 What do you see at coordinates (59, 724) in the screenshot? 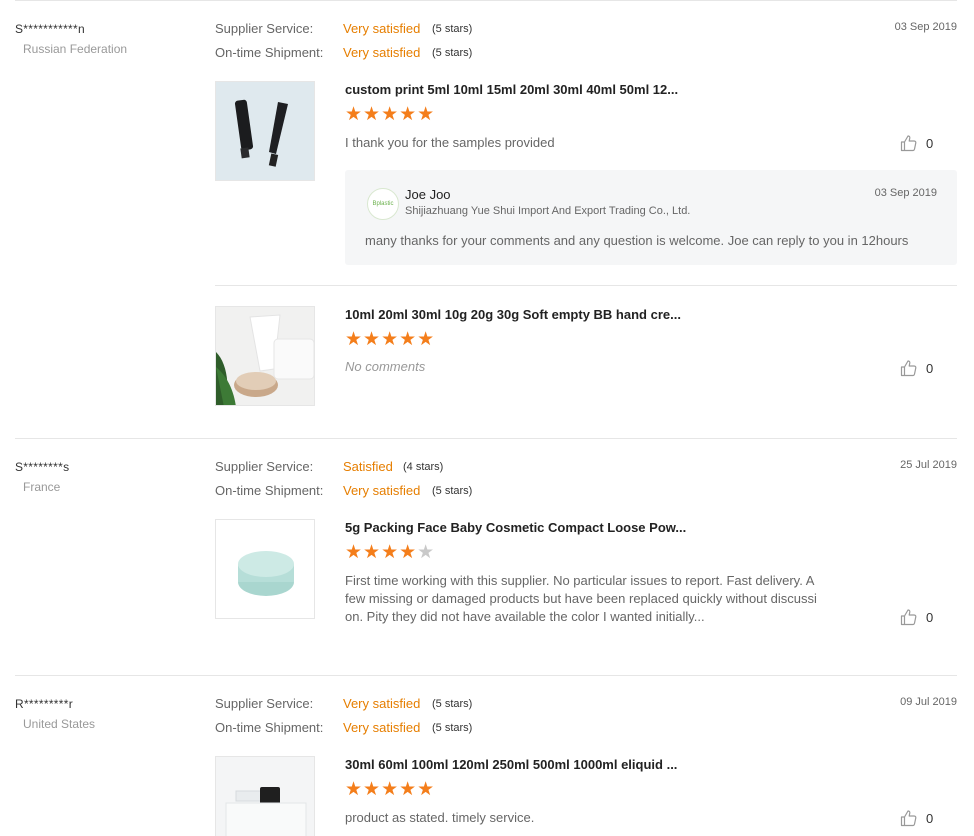
I see `buyer-country: United States` at bounding box center [59, 724].